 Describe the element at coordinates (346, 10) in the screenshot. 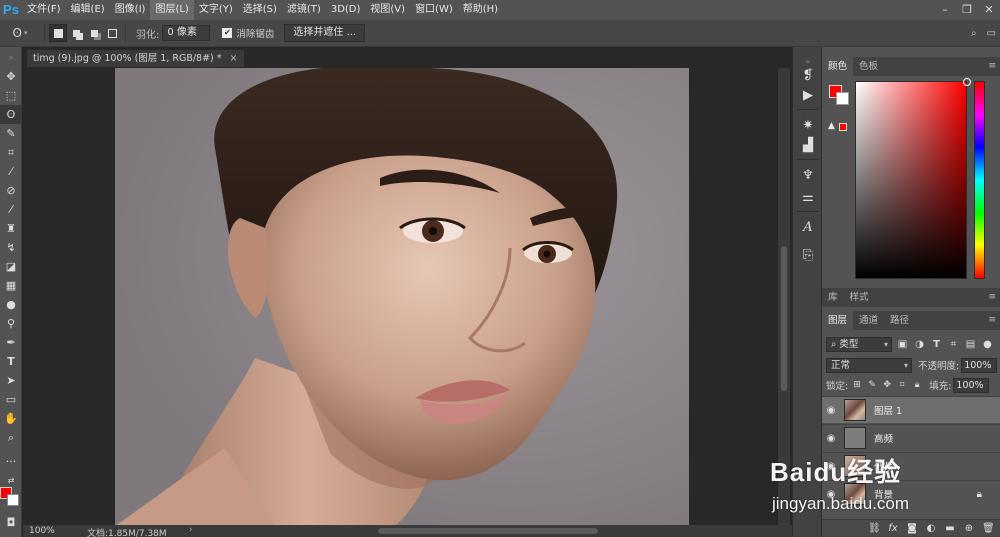

I see `menu-3d: 3D(D)` at that location.